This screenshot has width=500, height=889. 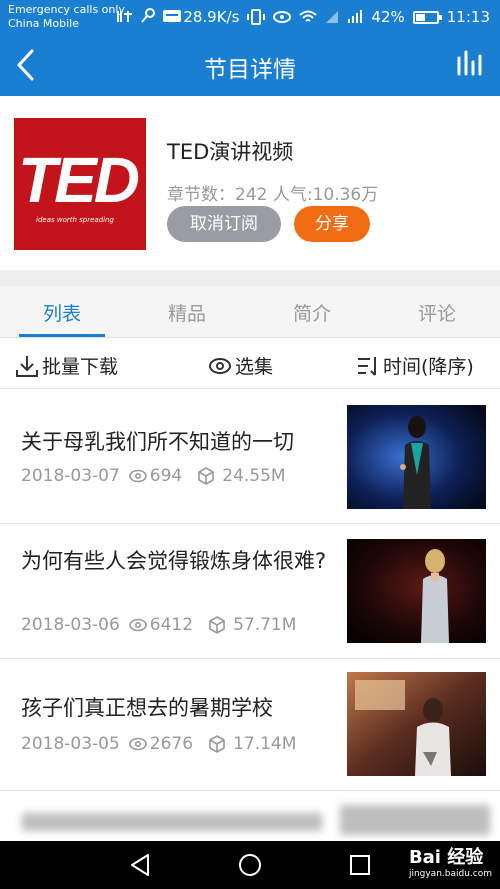 I want to click on tab-comments: 评论, so click(x=437, y=312).